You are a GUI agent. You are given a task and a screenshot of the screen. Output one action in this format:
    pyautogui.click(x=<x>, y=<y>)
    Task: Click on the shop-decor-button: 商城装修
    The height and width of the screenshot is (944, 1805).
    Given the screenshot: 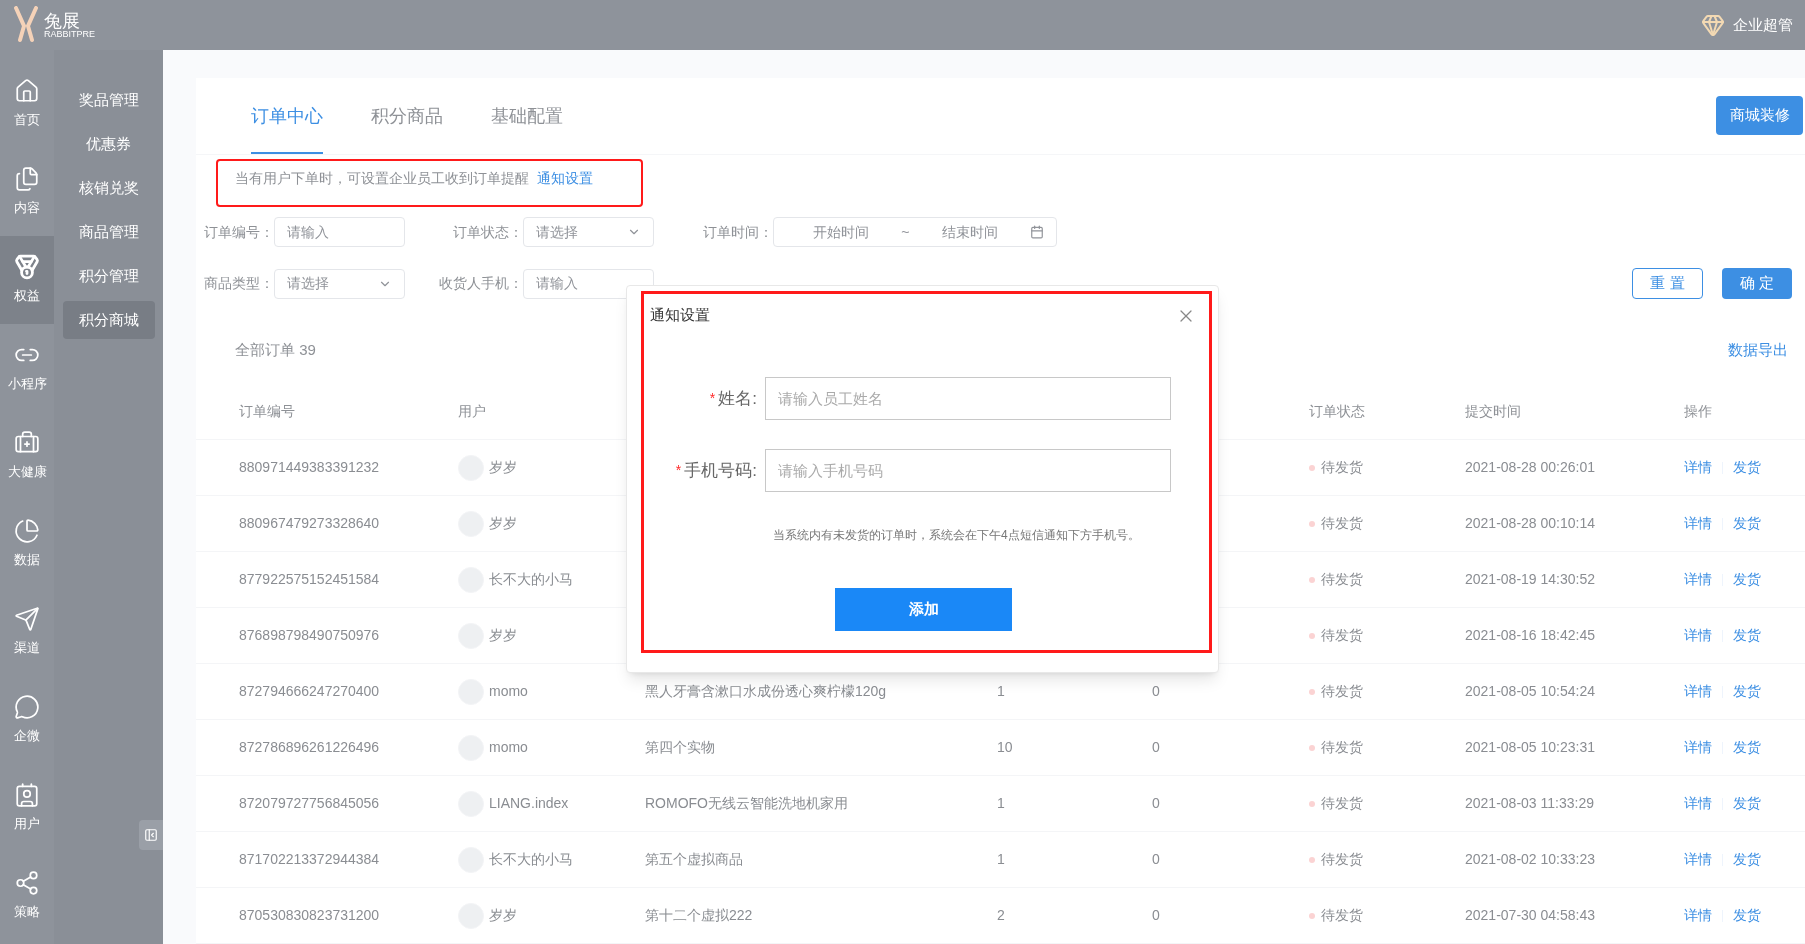 What is the action you would take?
    pyautogui.click(x=1759, y=115)
    